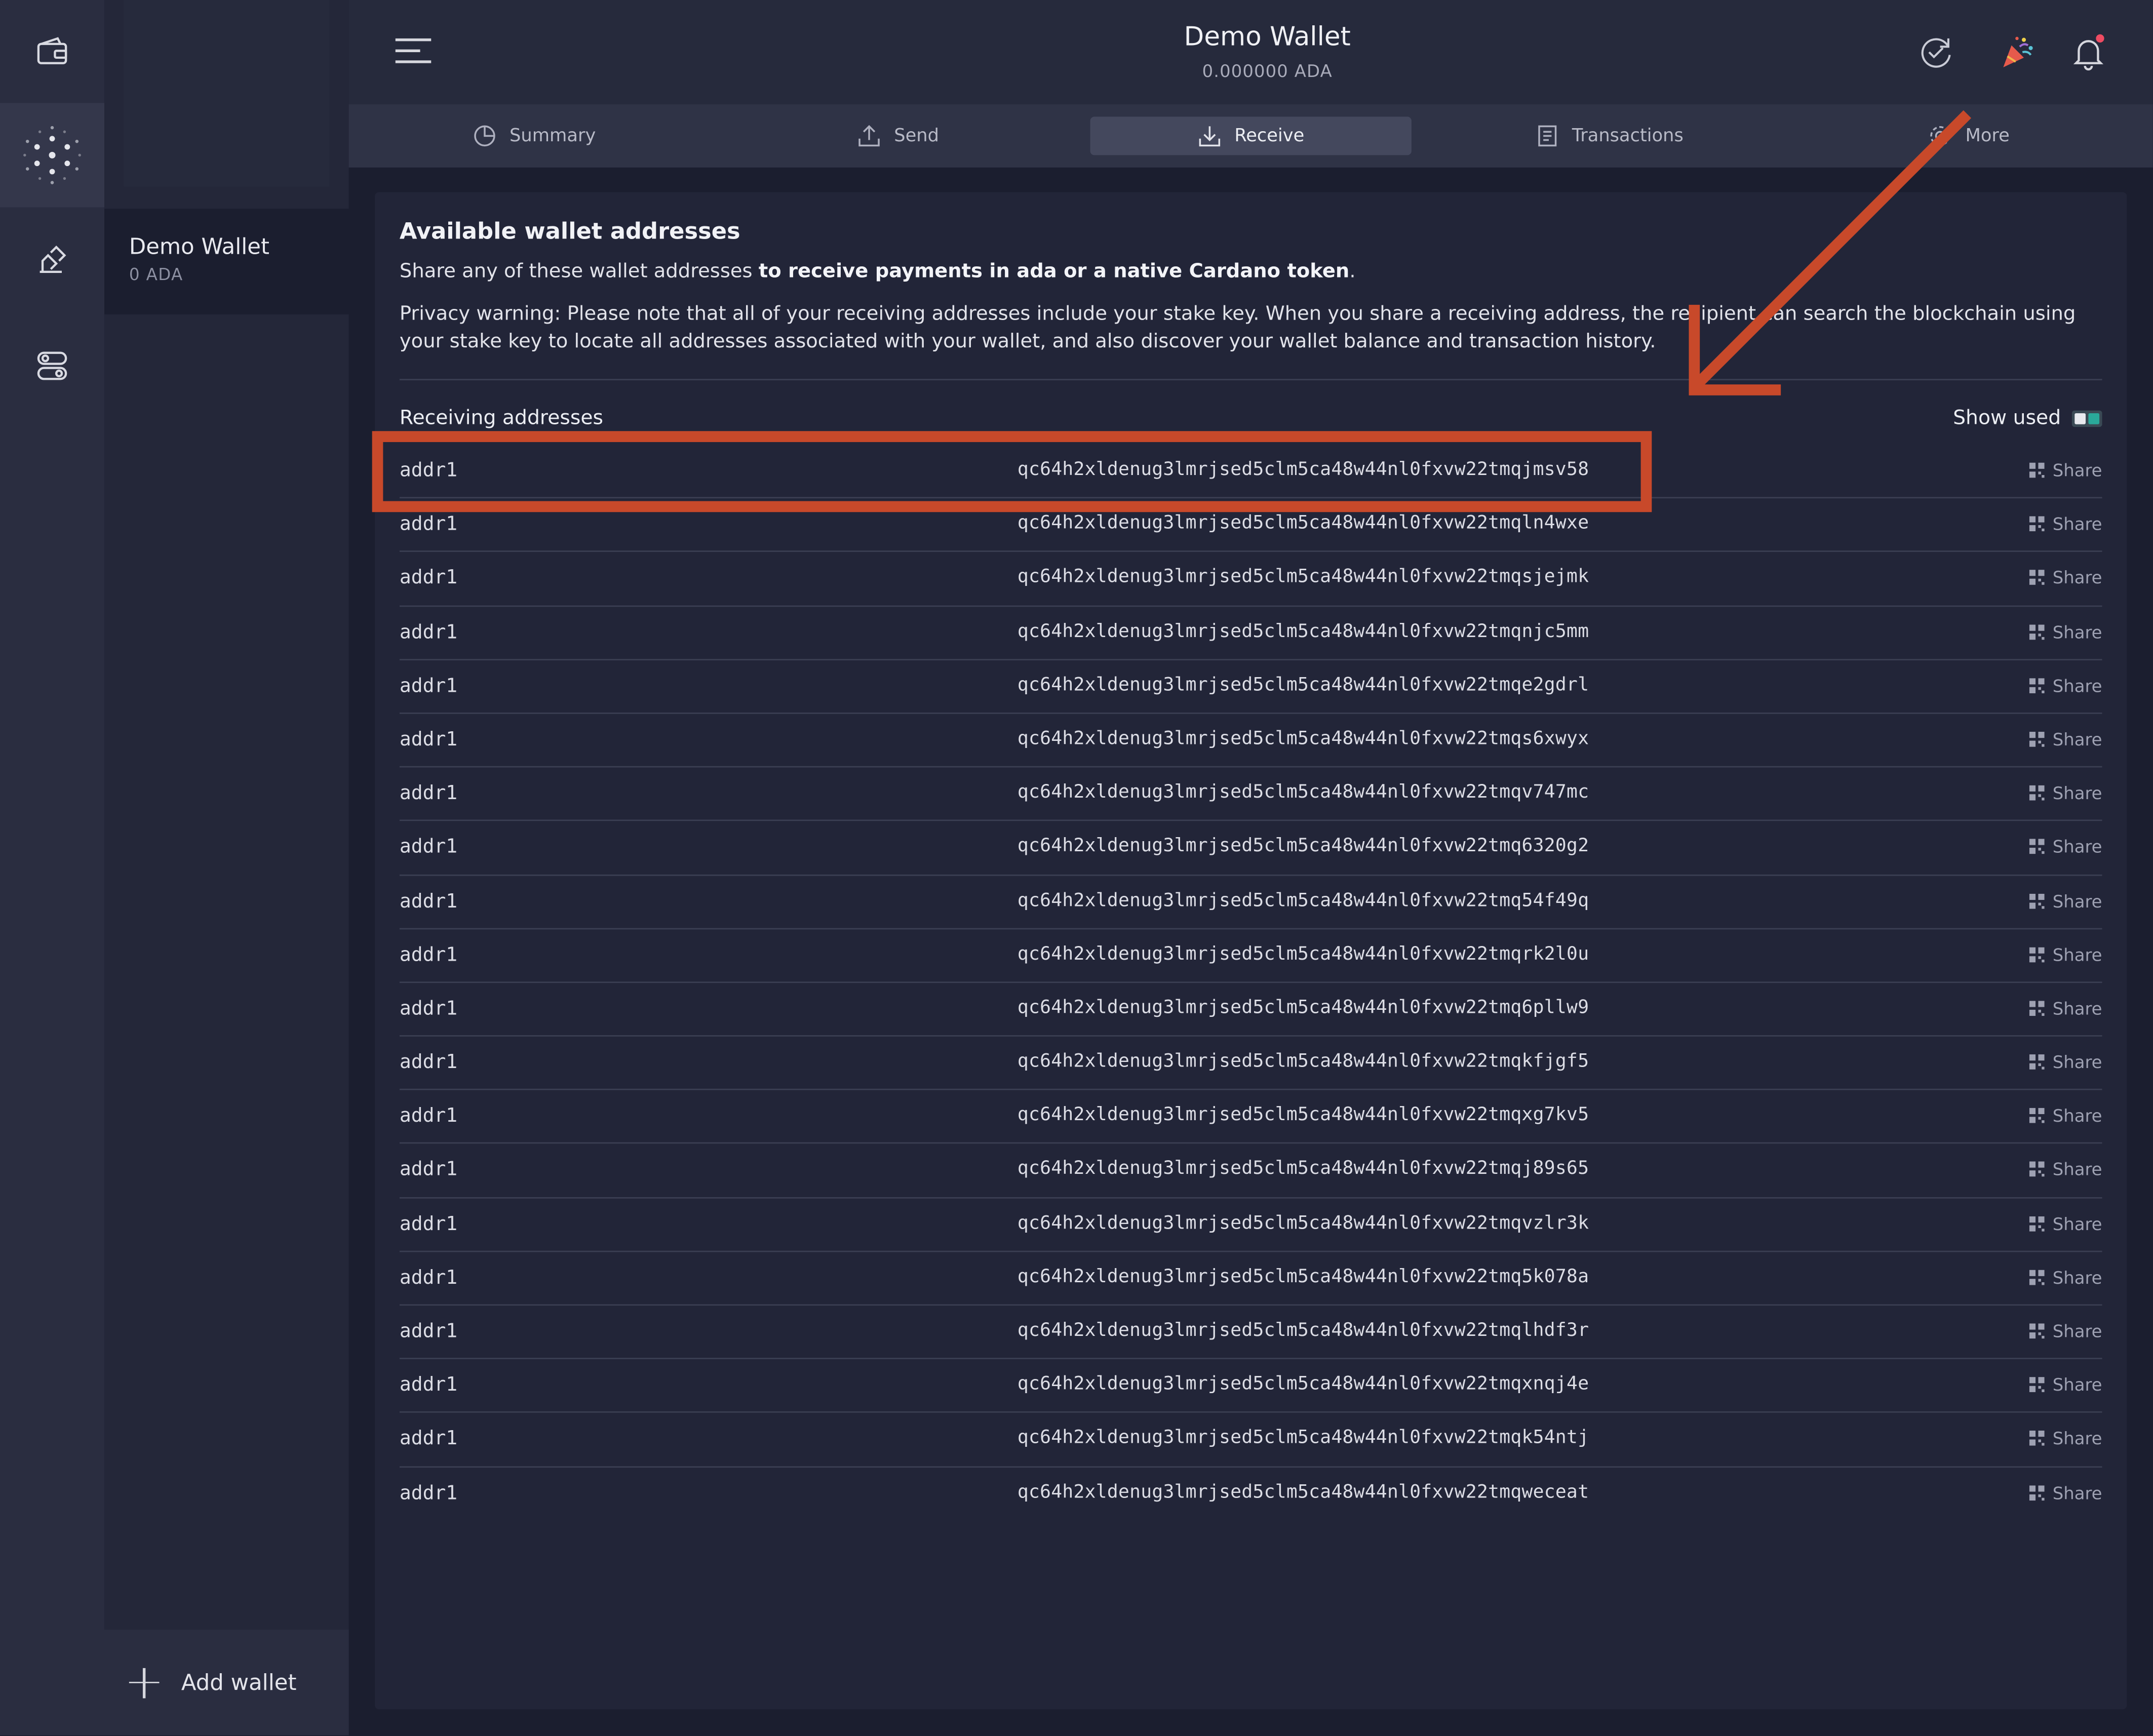 The height and width of the screenshot is (1736, 2153). Describe the element at coordinates (2086, 418) in the screenshot. I see `show-used-toggle` at that location.